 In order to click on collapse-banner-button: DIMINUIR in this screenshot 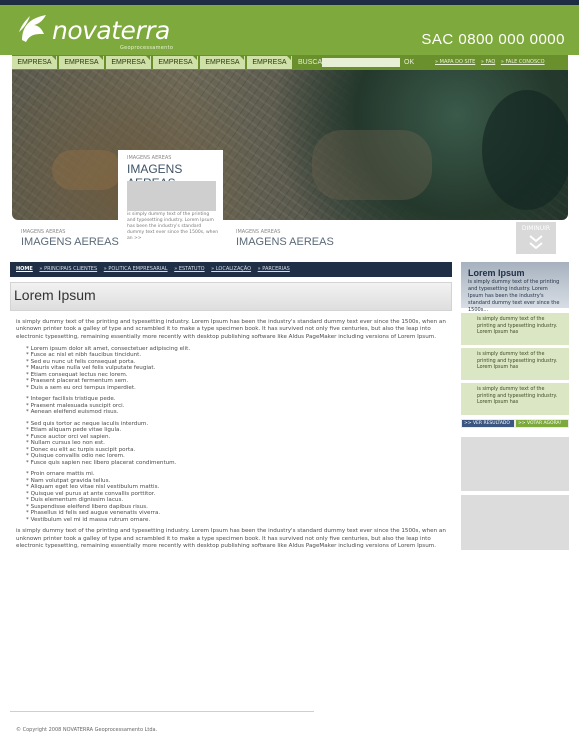, I will do `click(536, 238)`.